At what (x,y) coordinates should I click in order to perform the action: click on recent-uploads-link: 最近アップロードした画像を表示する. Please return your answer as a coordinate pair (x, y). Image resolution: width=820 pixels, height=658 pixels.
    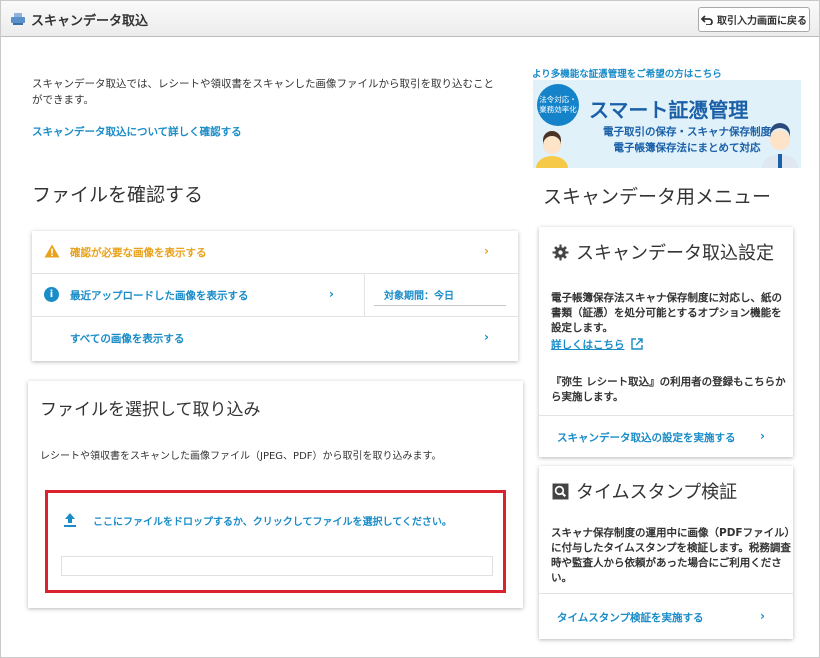
    Looking at the image, I should click on (159, 295).